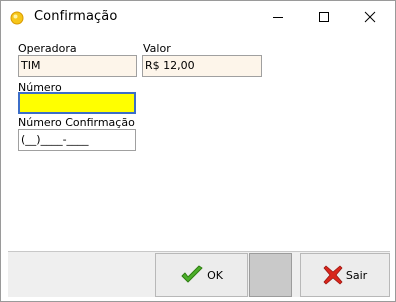 The height and width of the screenshot is (302, 396). Describe the element at coordinates (76, 122) in the screenshot. I see `numero-confirmacao-label: Número Confirmação` at that location.